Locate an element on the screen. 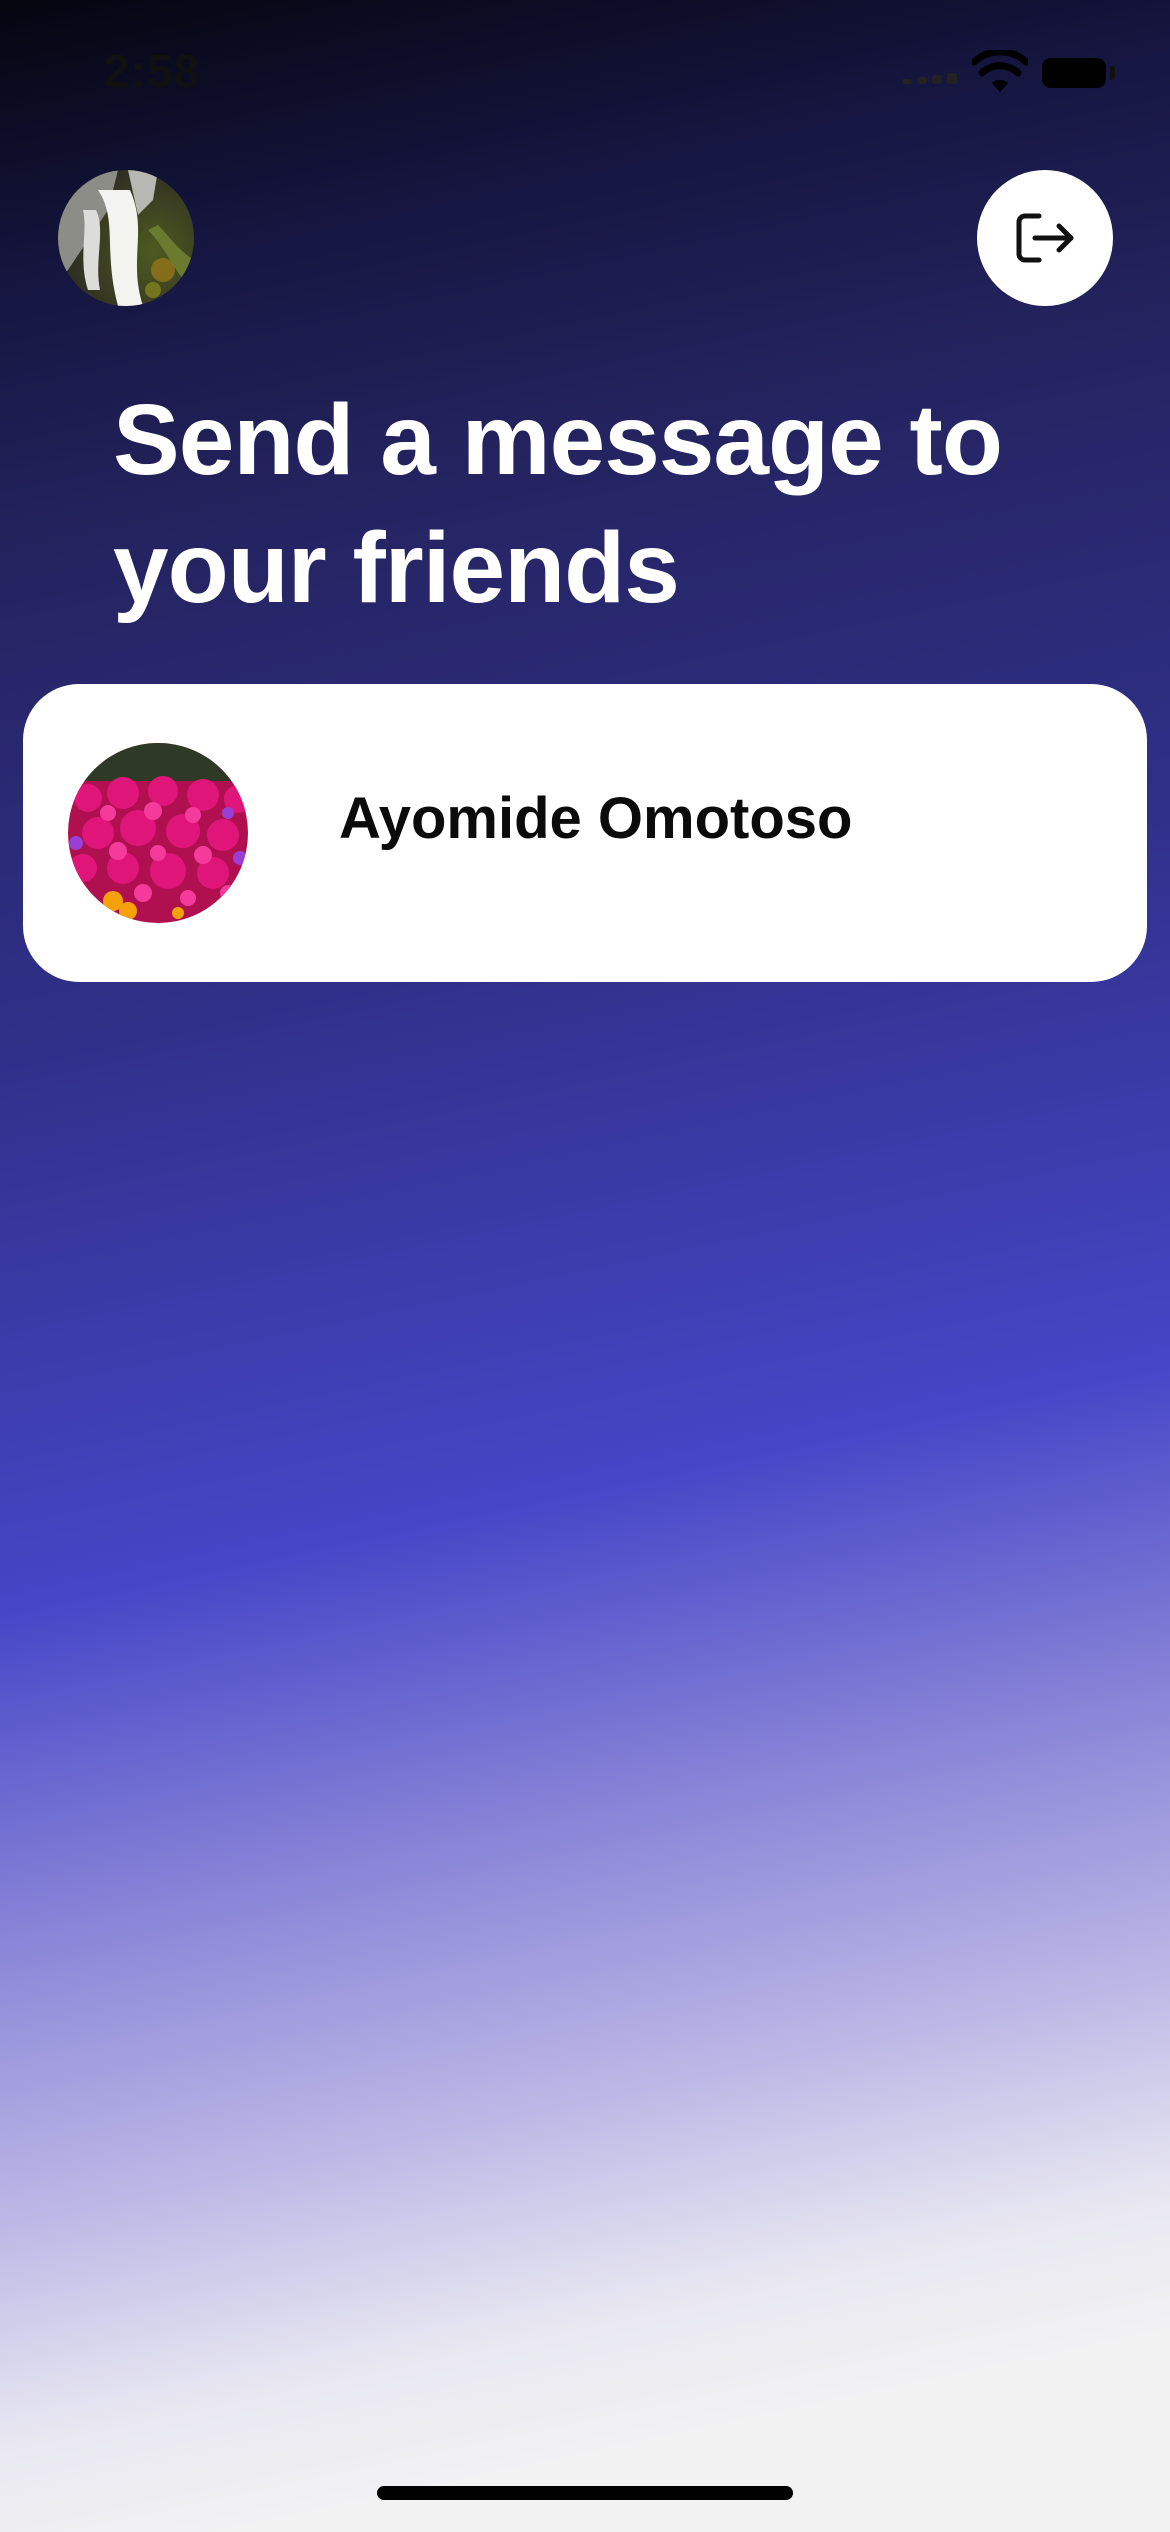 This screenshot has width=1170, height=2532. waterfall-photo-icon is located at coordinates (126, 238).